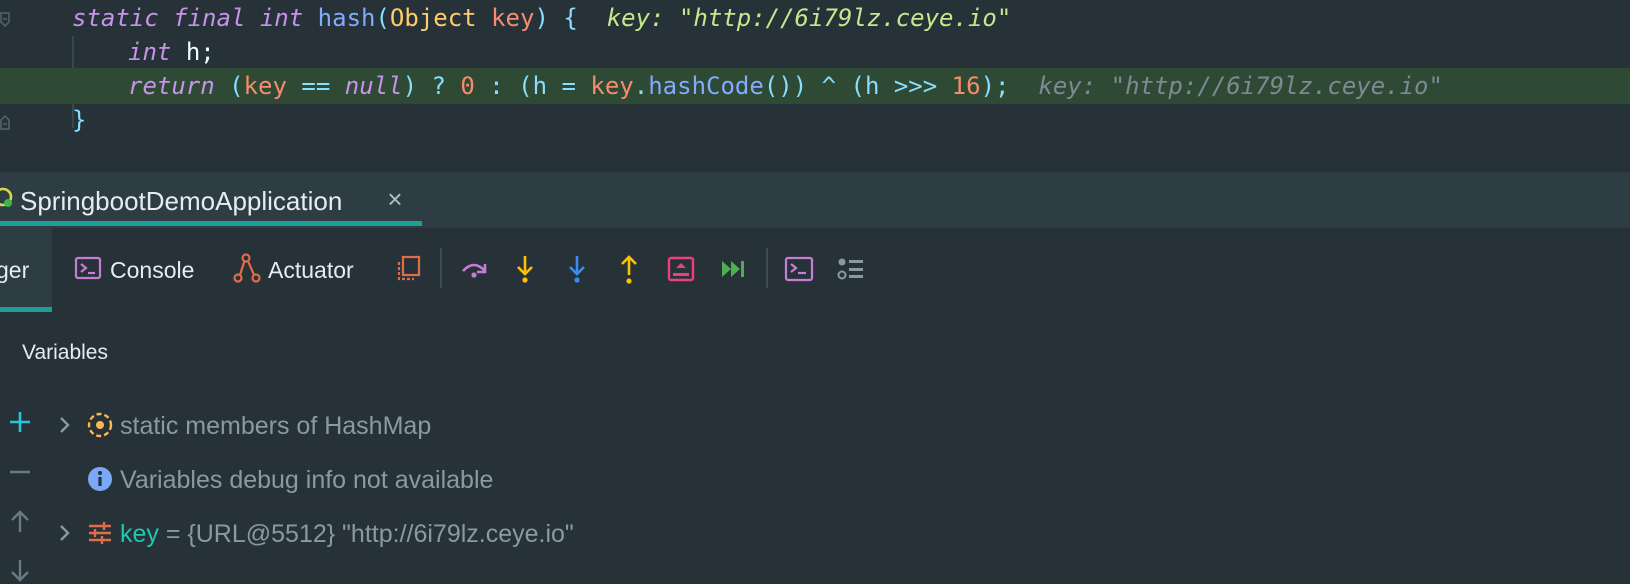 The height and width of the screenshot is (584, 1630). What do you see at coordinates (500, 426) in the screenshot?
I see `list-item: static members of HashMap` at bounding box center [500, 426].